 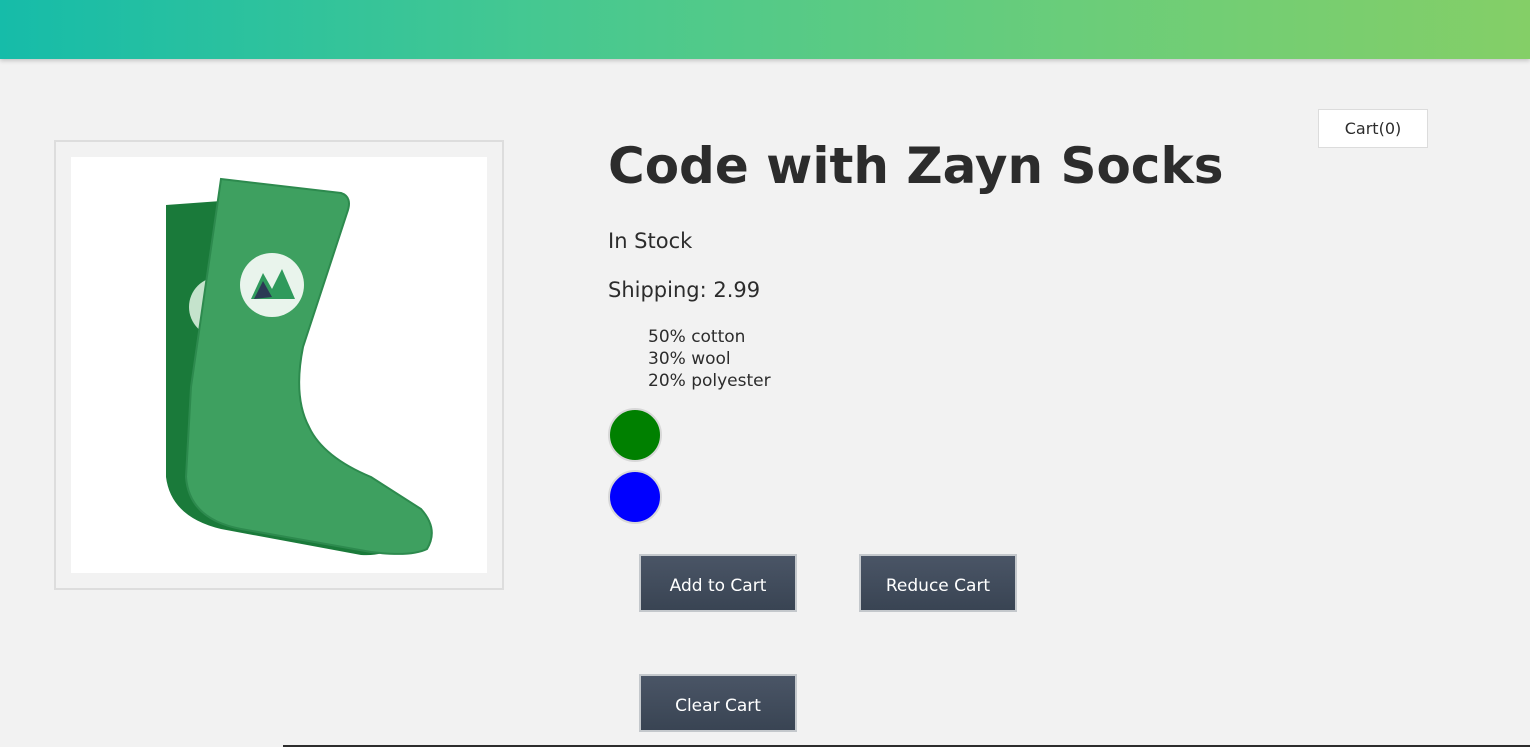 What do you see at coordinates (635, 435) in the screenshot?
I see `color-swatch-green` at bounding box center [635, 435].